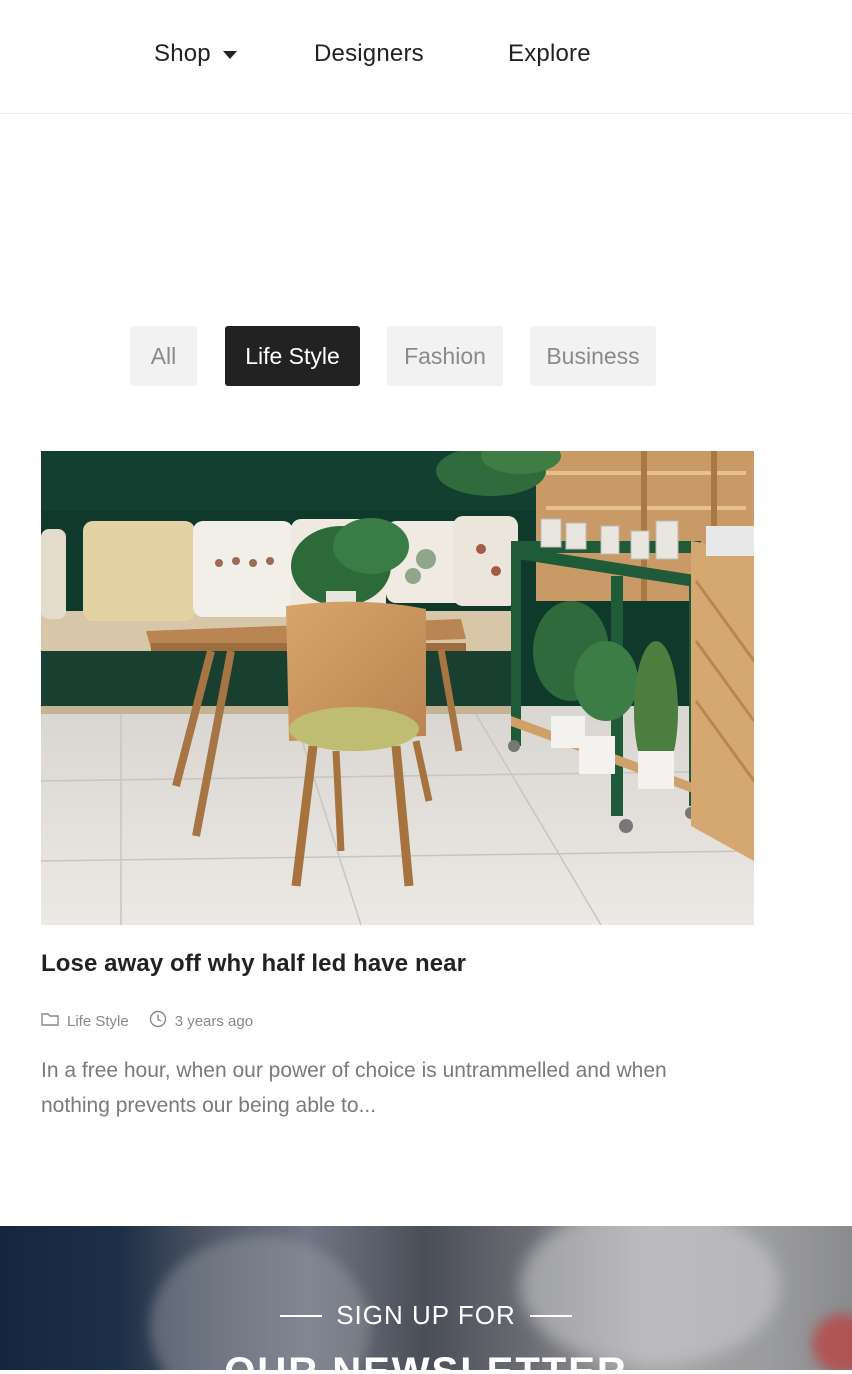  I want to click on post-date: 3 years ago, so click(214, 1021).